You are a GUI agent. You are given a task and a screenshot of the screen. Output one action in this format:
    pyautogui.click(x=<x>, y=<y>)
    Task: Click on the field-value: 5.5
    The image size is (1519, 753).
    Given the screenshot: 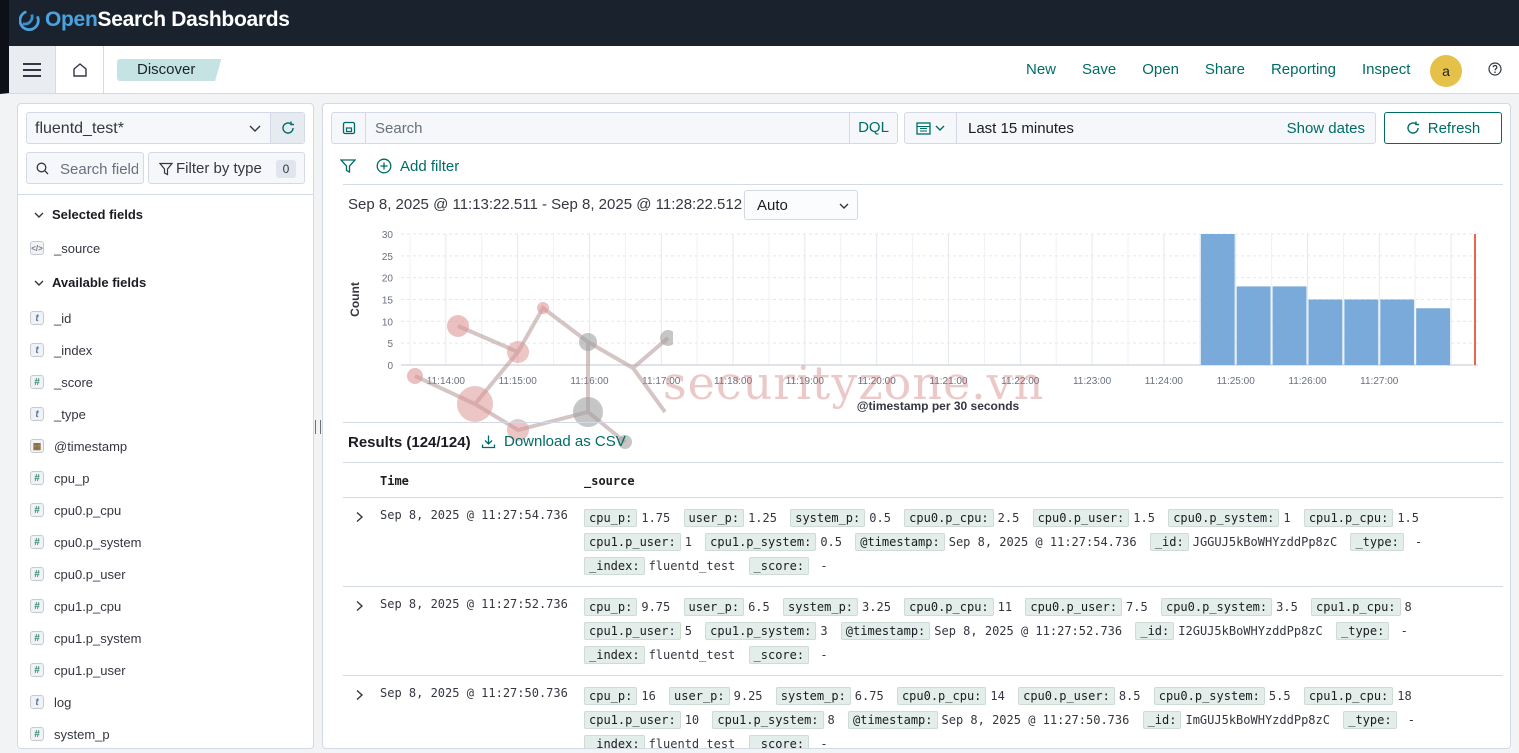 What is the action you would take?
    pyautogui.click(x=1279, y=696)
    